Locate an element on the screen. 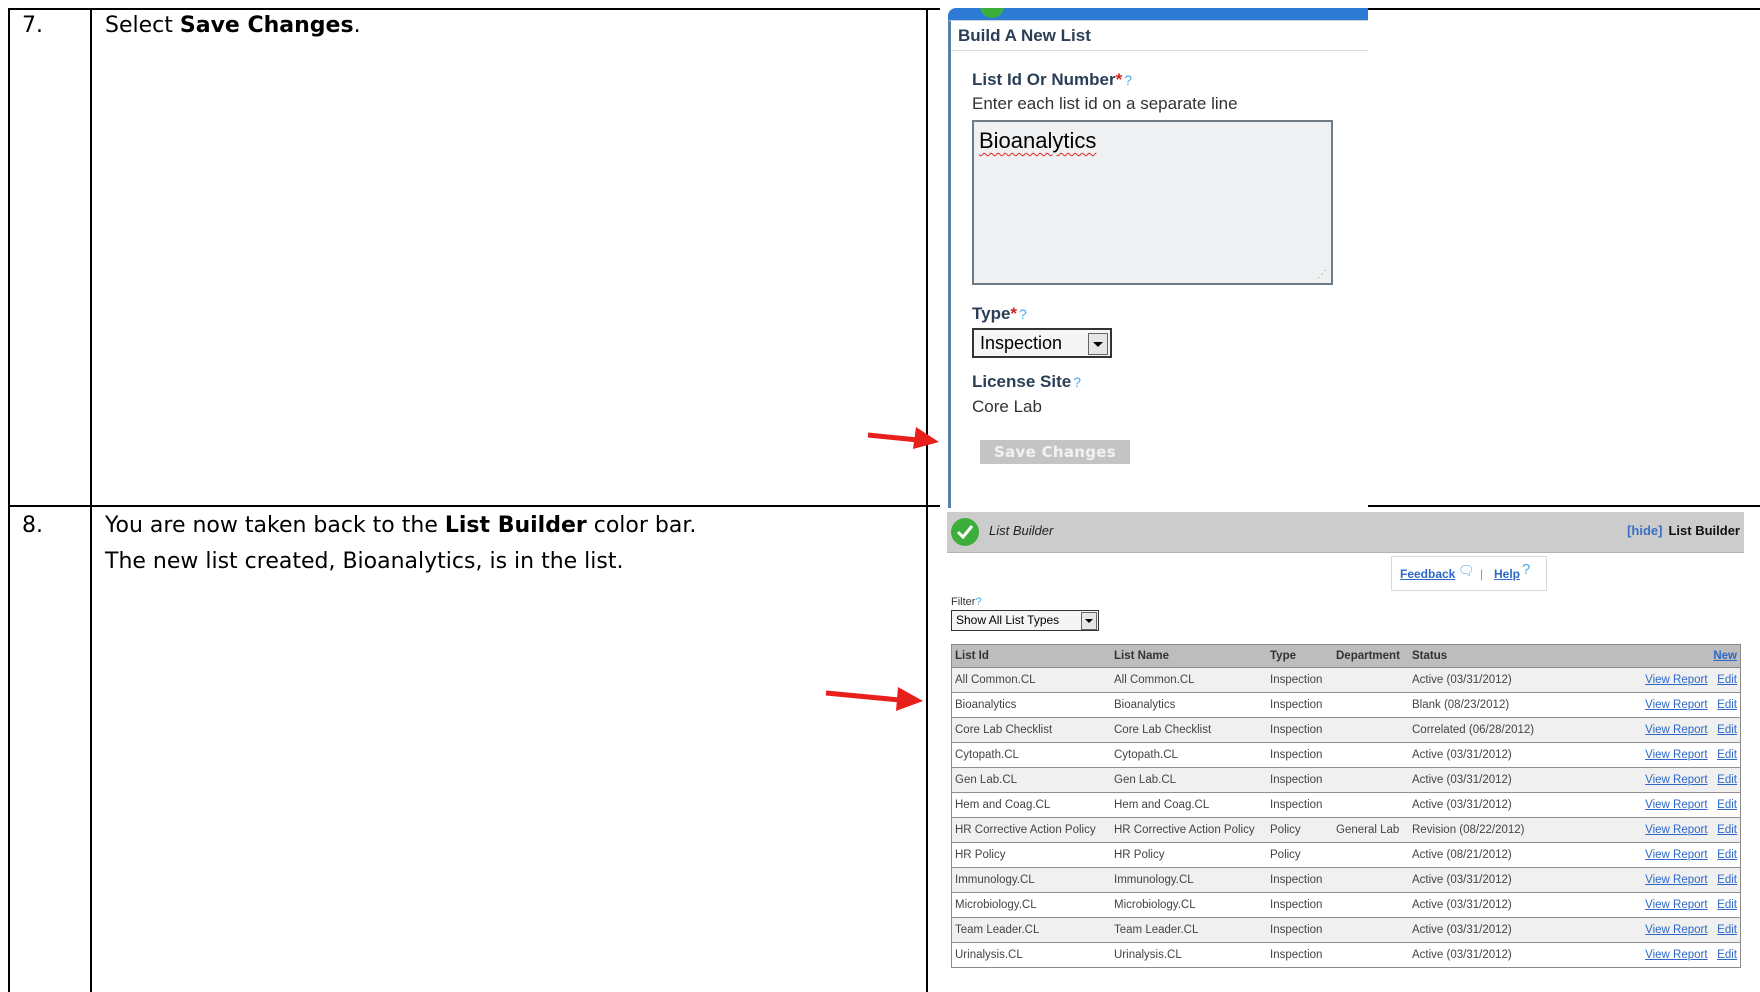 This screenshot has width=1760, height=992. new-link: New is located at coordinates (1725, 656).